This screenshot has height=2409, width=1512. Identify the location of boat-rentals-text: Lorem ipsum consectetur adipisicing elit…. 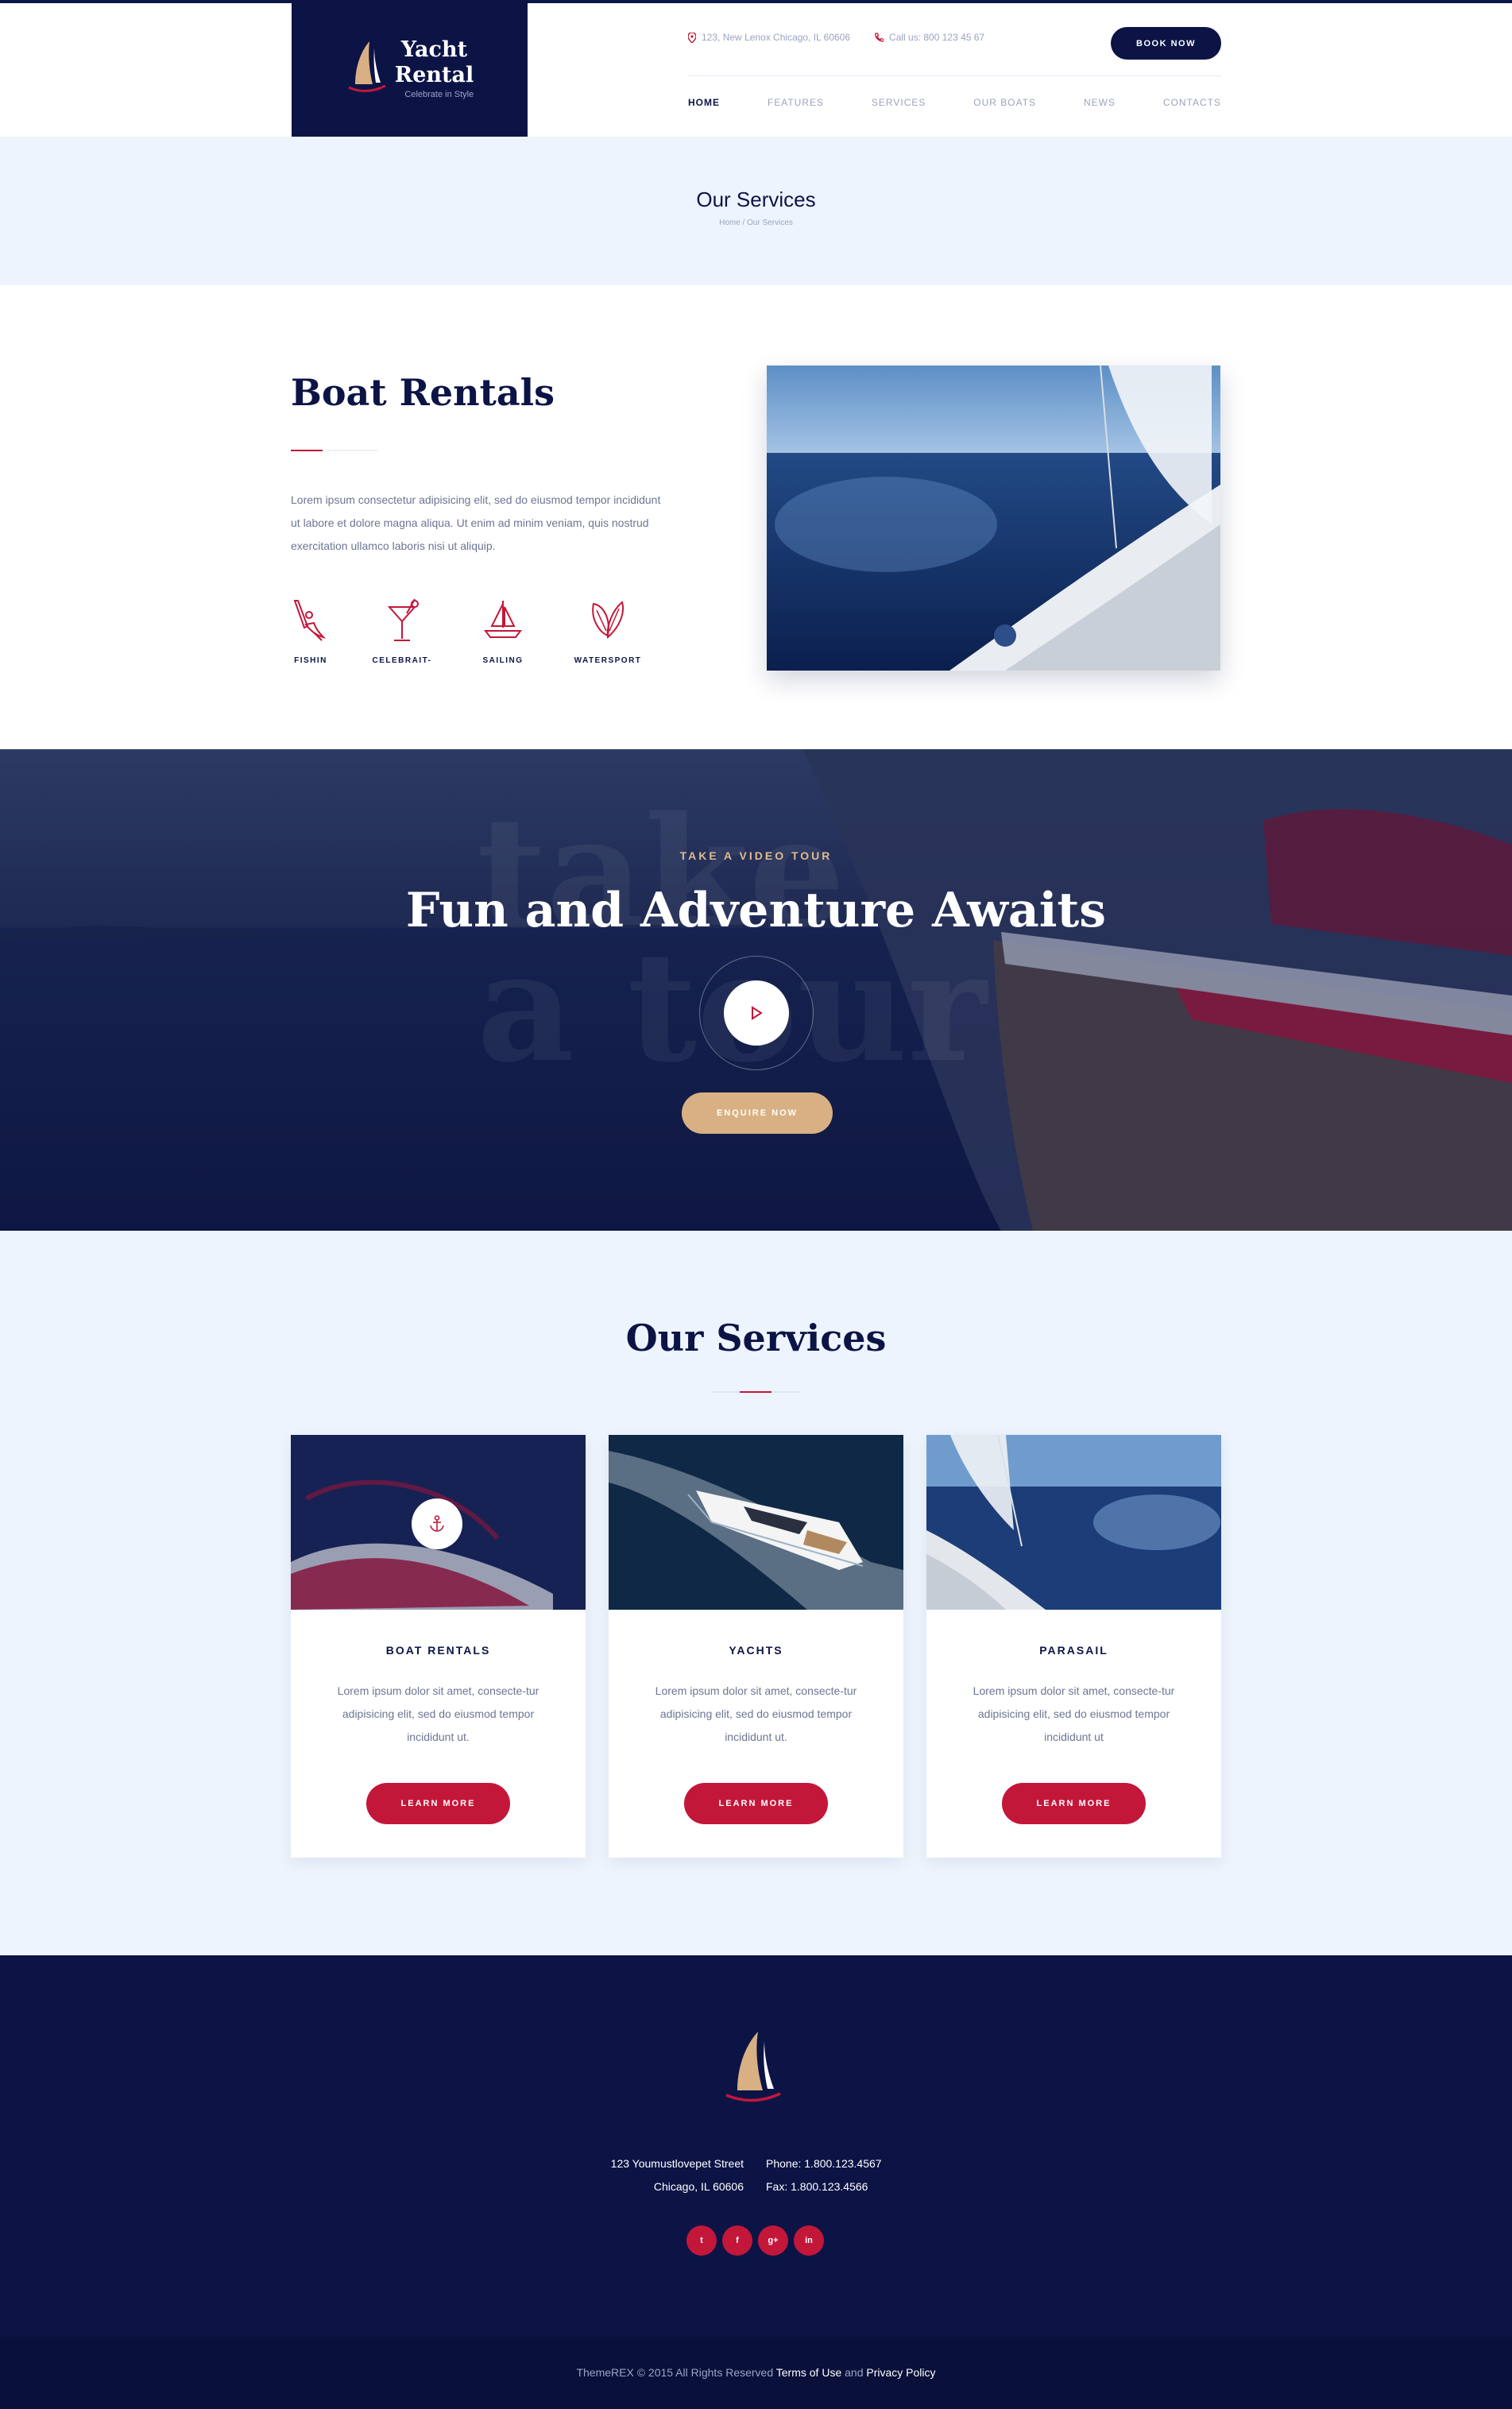
(476, 522).